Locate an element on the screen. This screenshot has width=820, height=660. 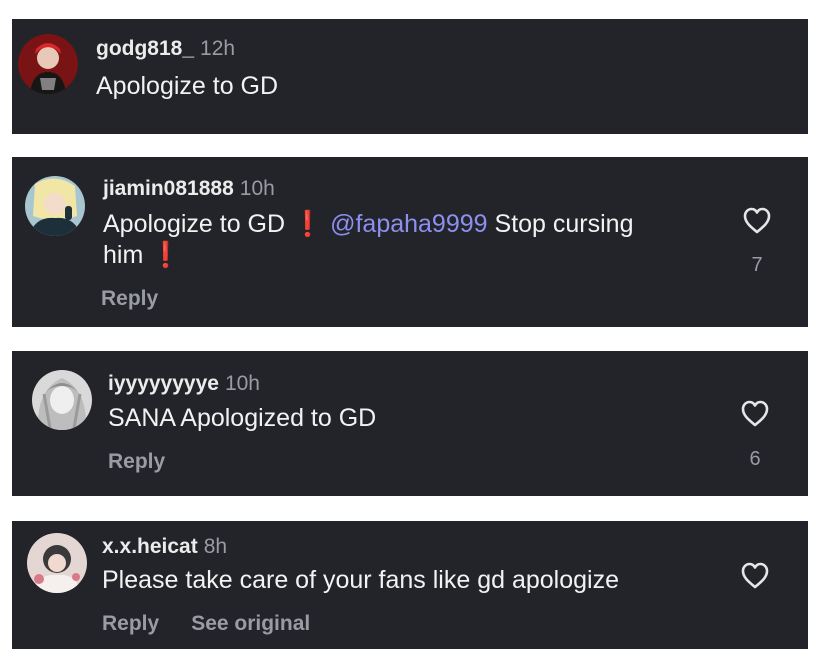
comment-text-part: him is located at coordinates (123, 255).